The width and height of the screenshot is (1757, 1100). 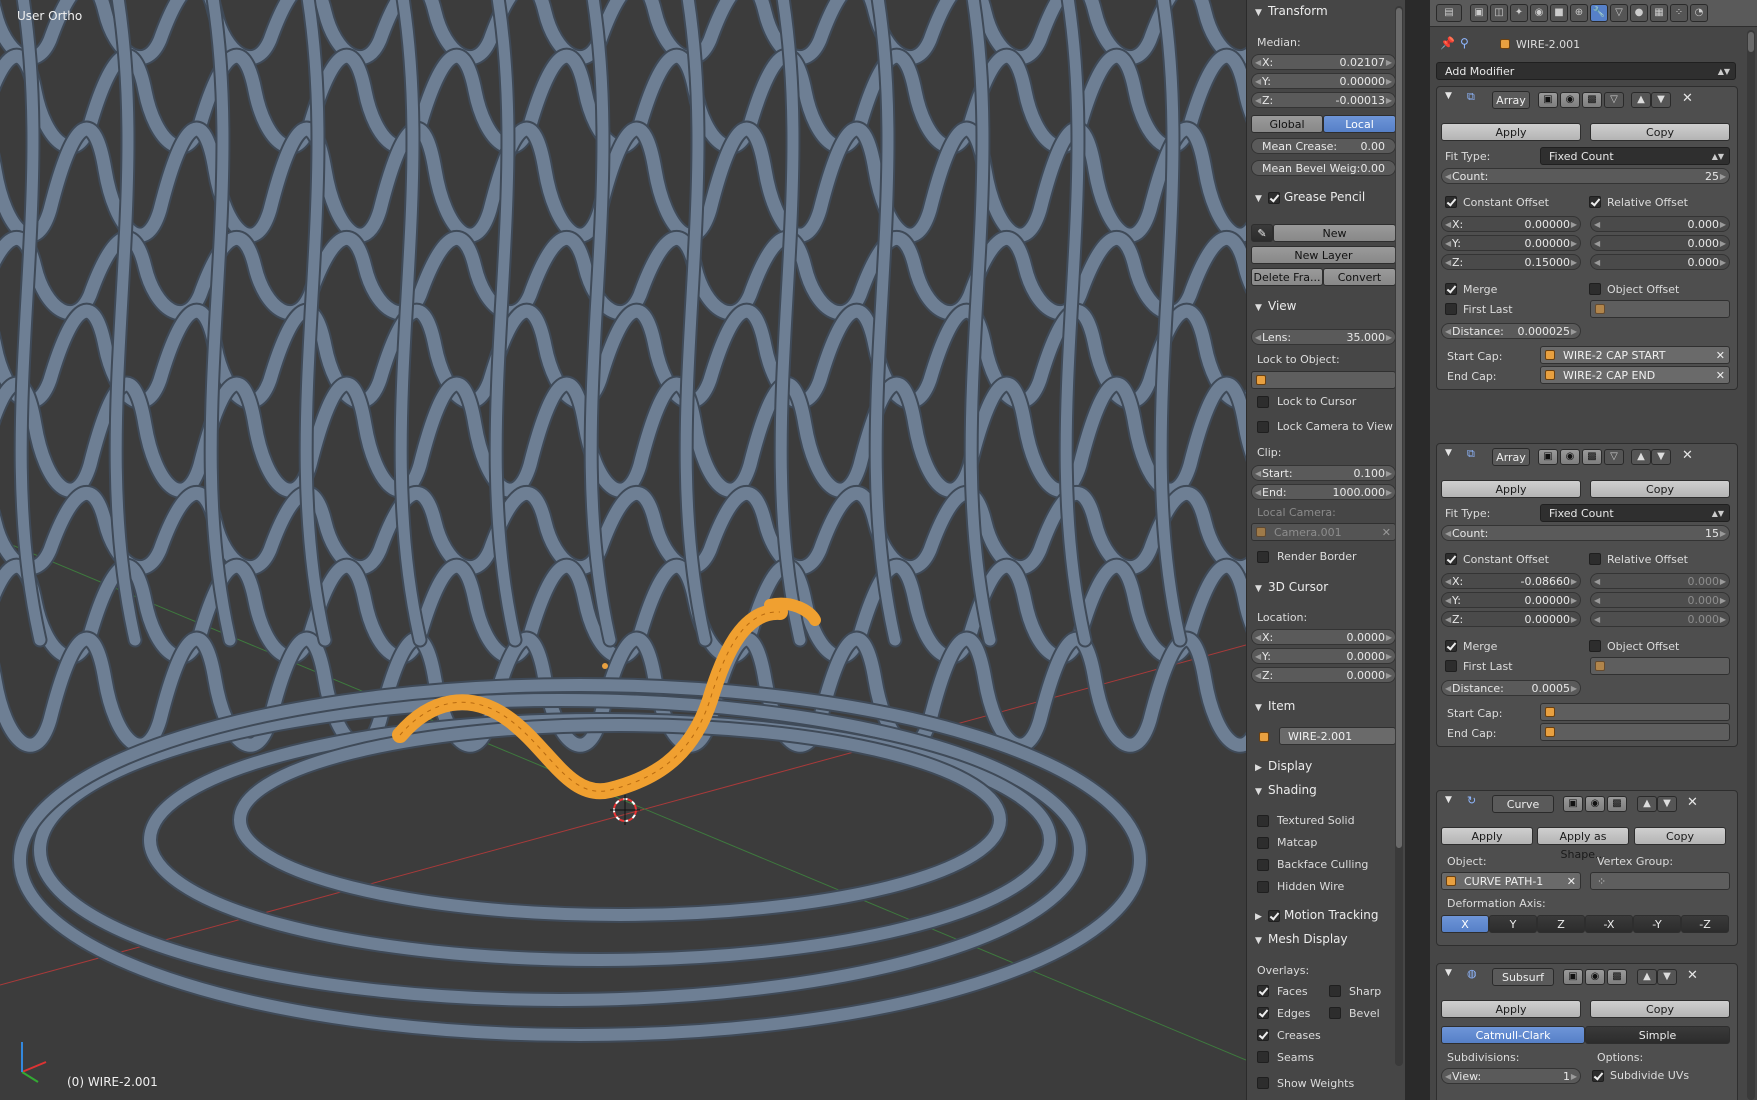 What do you see at coordinates (1635, 156) in the screenshot?
I see `fit-type-dropdown: Fixed Count ▲▼` at bounding box center [1635, 156].